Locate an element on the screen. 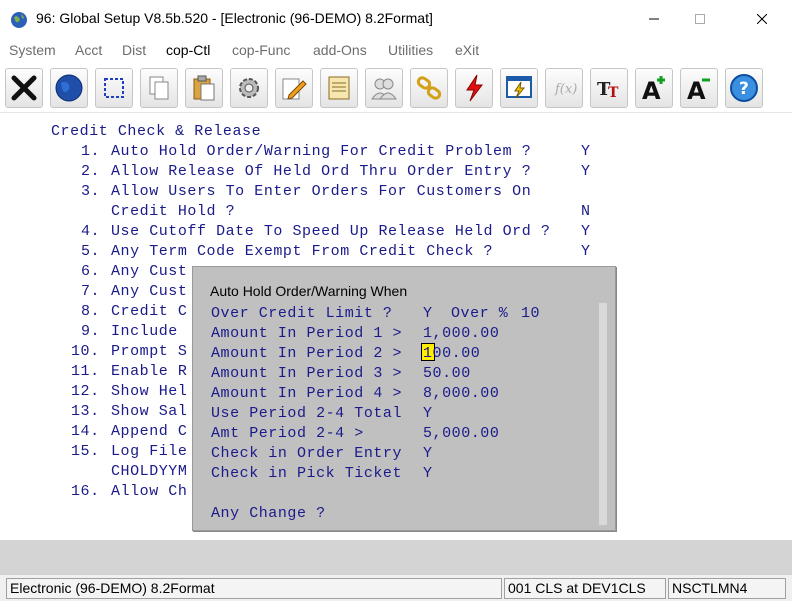 This screenshot has width=792, height=601. period-2-value: 100.00 is located at coordinates (452, 353).